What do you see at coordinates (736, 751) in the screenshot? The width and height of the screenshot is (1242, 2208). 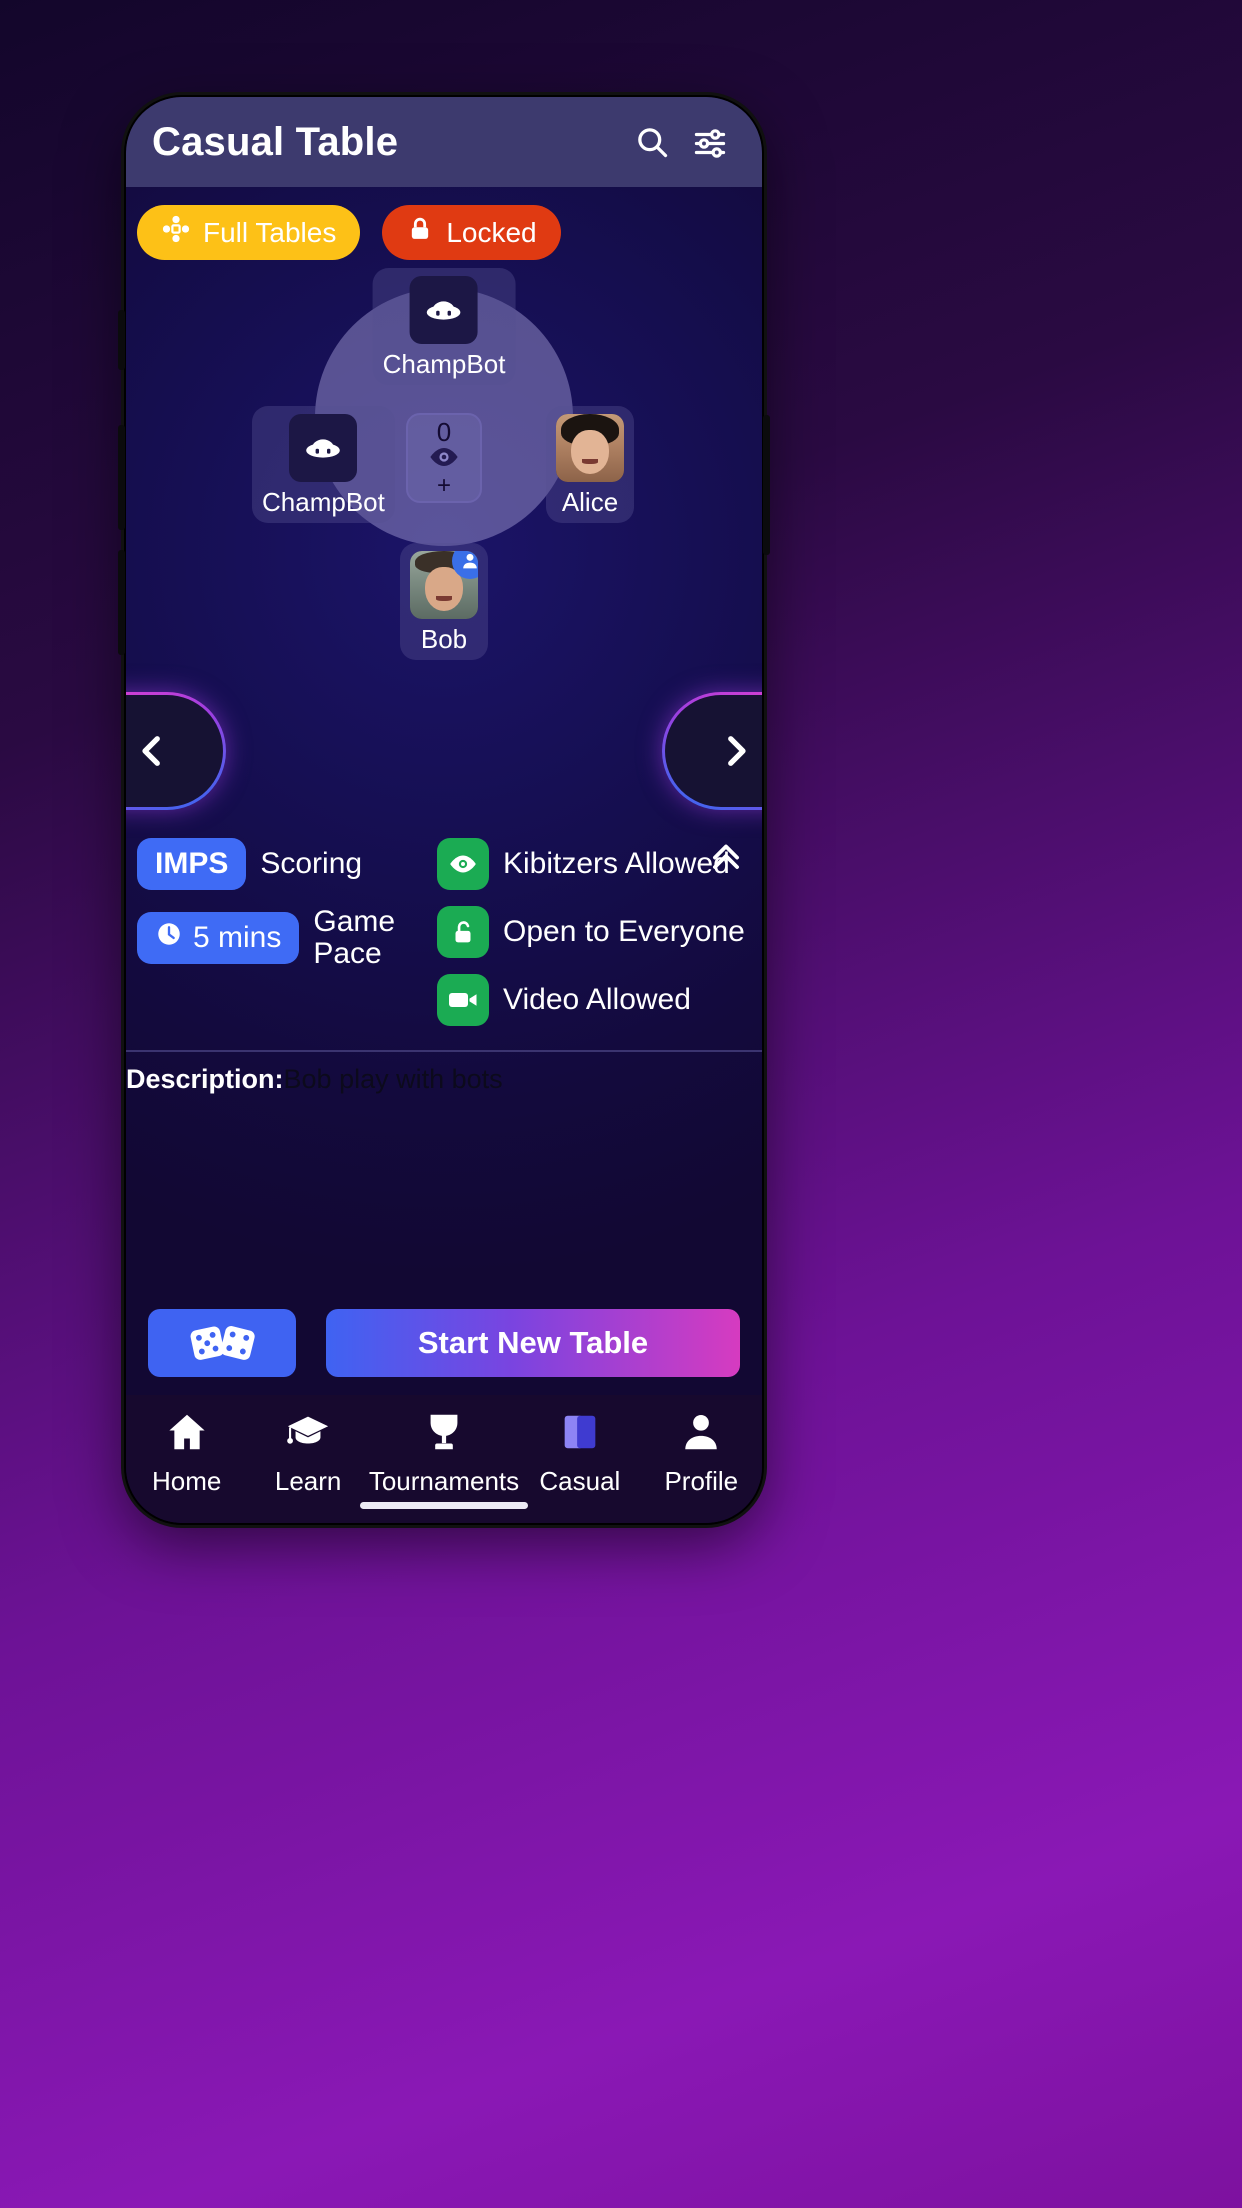 I see `chevron-right-icon` at bounding box center [736, 751].